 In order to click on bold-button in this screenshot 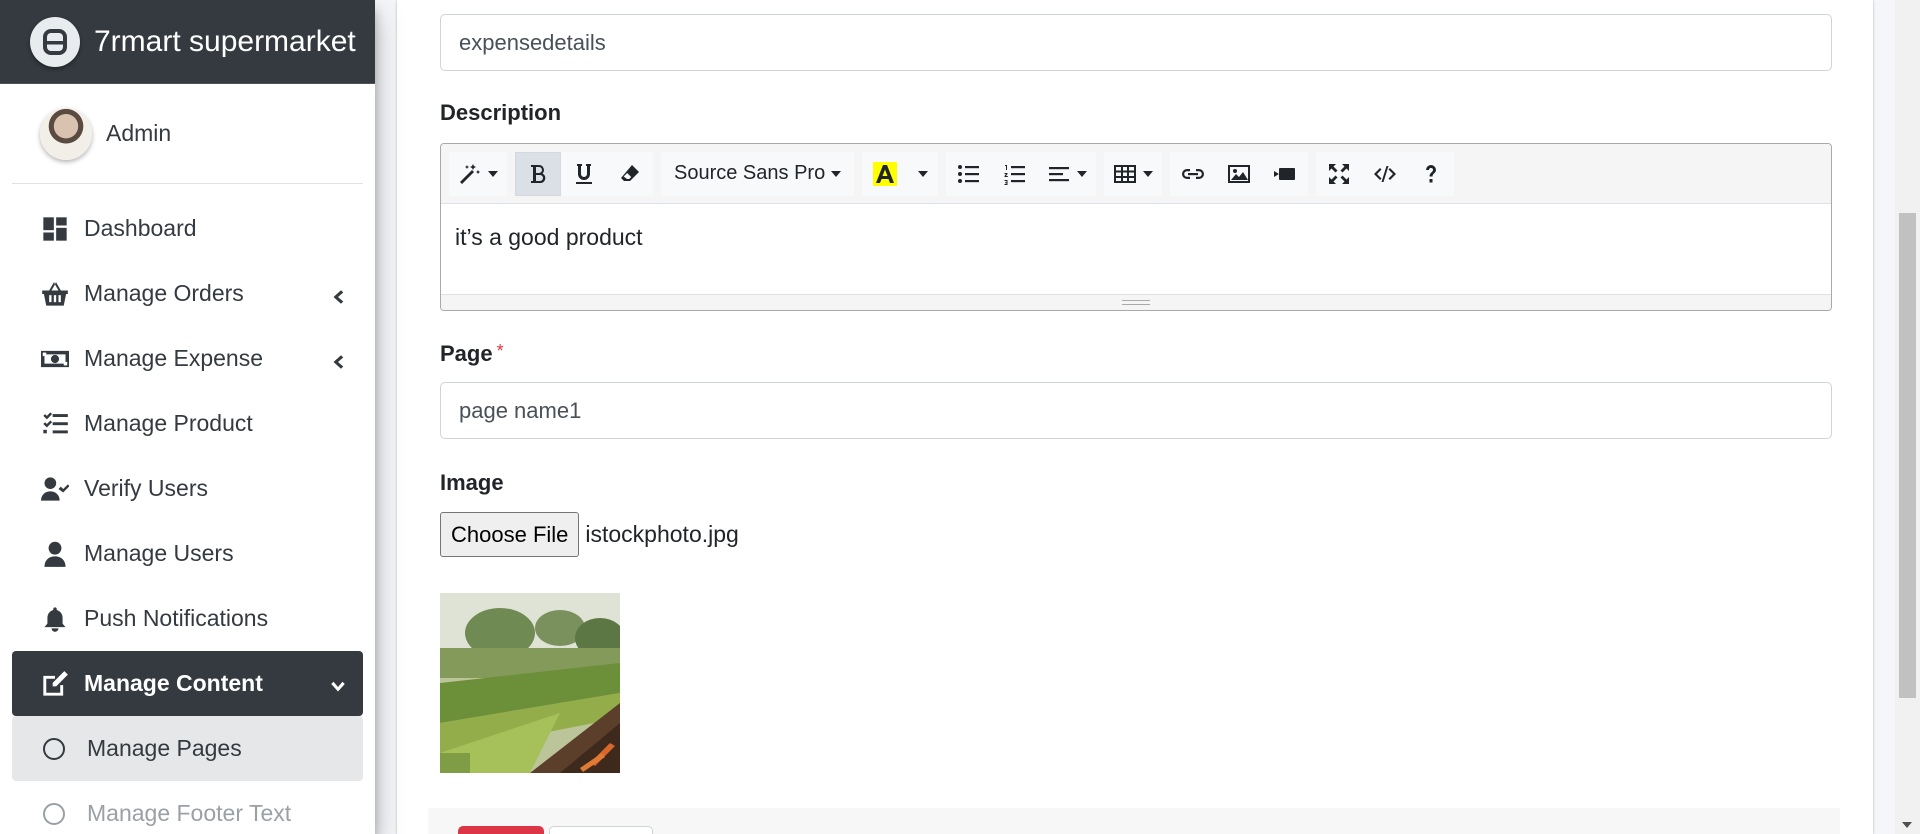, I will do `click(538, 173)`.